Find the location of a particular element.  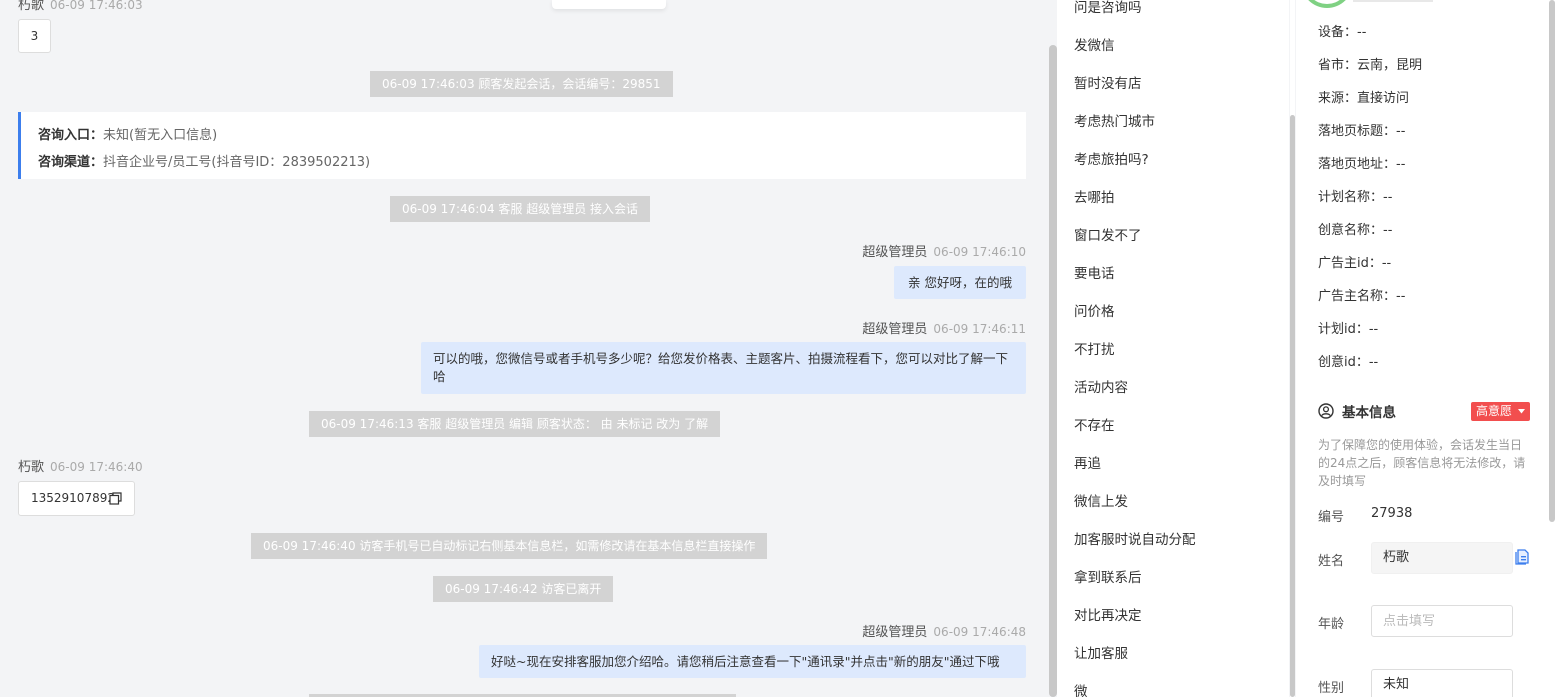

quick-reply-item: 问是咨询吗 is located at coordinates (1108, 8).